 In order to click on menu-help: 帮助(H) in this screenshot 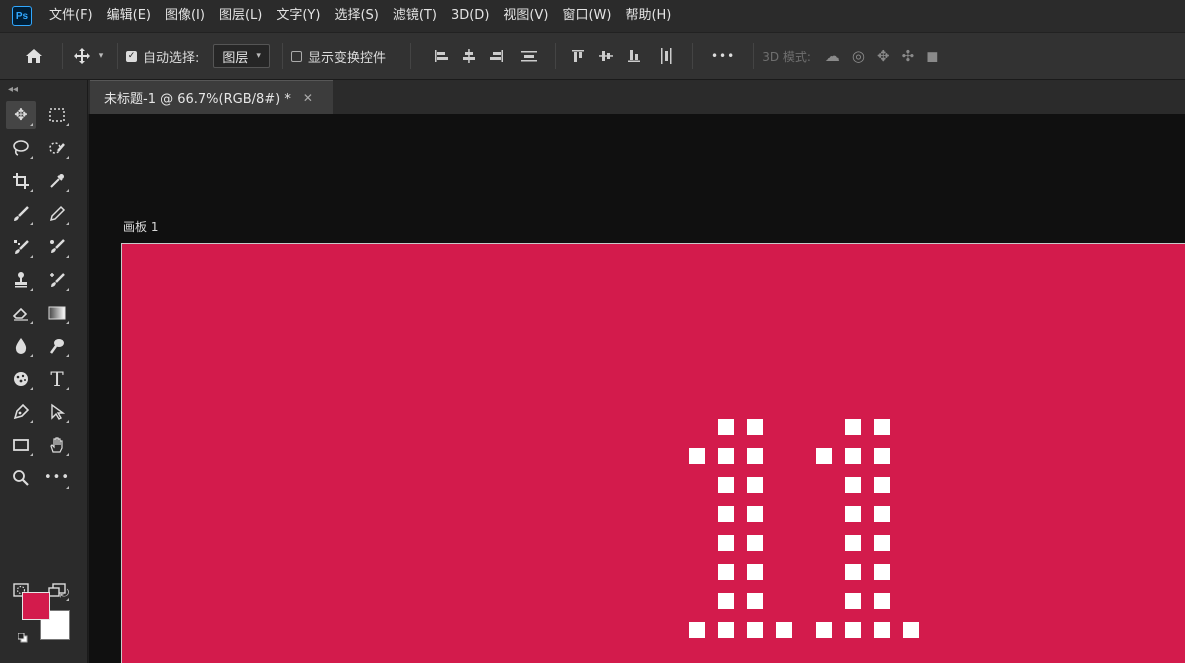, I will do `click(648, 16)`.